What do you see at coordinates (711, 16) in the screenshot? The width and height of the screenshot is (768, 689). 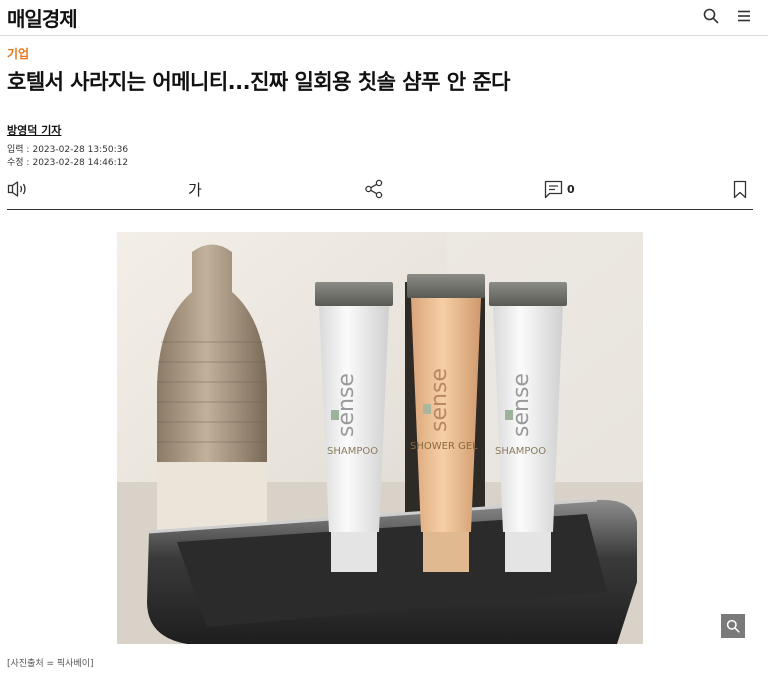 I see `search-icon` at bounding box center [711, 16].